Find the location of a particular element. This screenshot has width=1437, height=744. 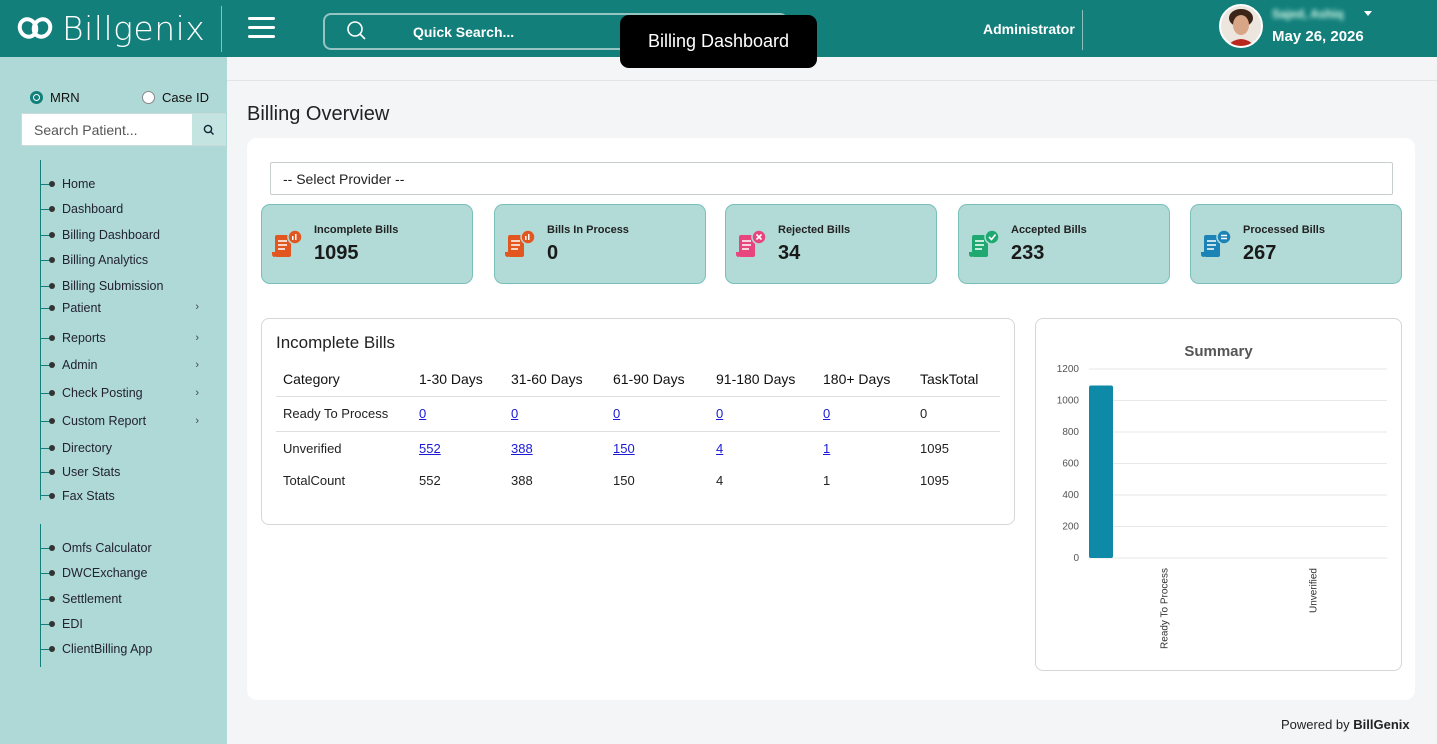

sidebar-item-label: Fax Stats is located at coordinates (88, 494).